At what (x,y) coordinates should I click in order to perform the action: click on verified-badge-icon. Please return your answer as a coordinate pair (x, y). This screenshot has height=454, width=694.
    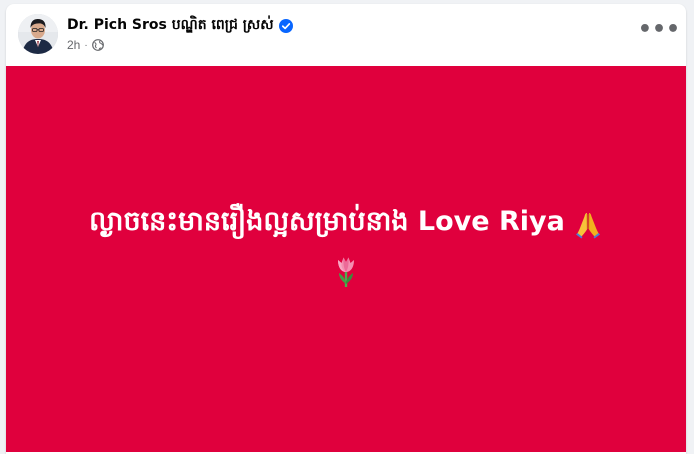
    Looking at the image, I should click on (285, 25).